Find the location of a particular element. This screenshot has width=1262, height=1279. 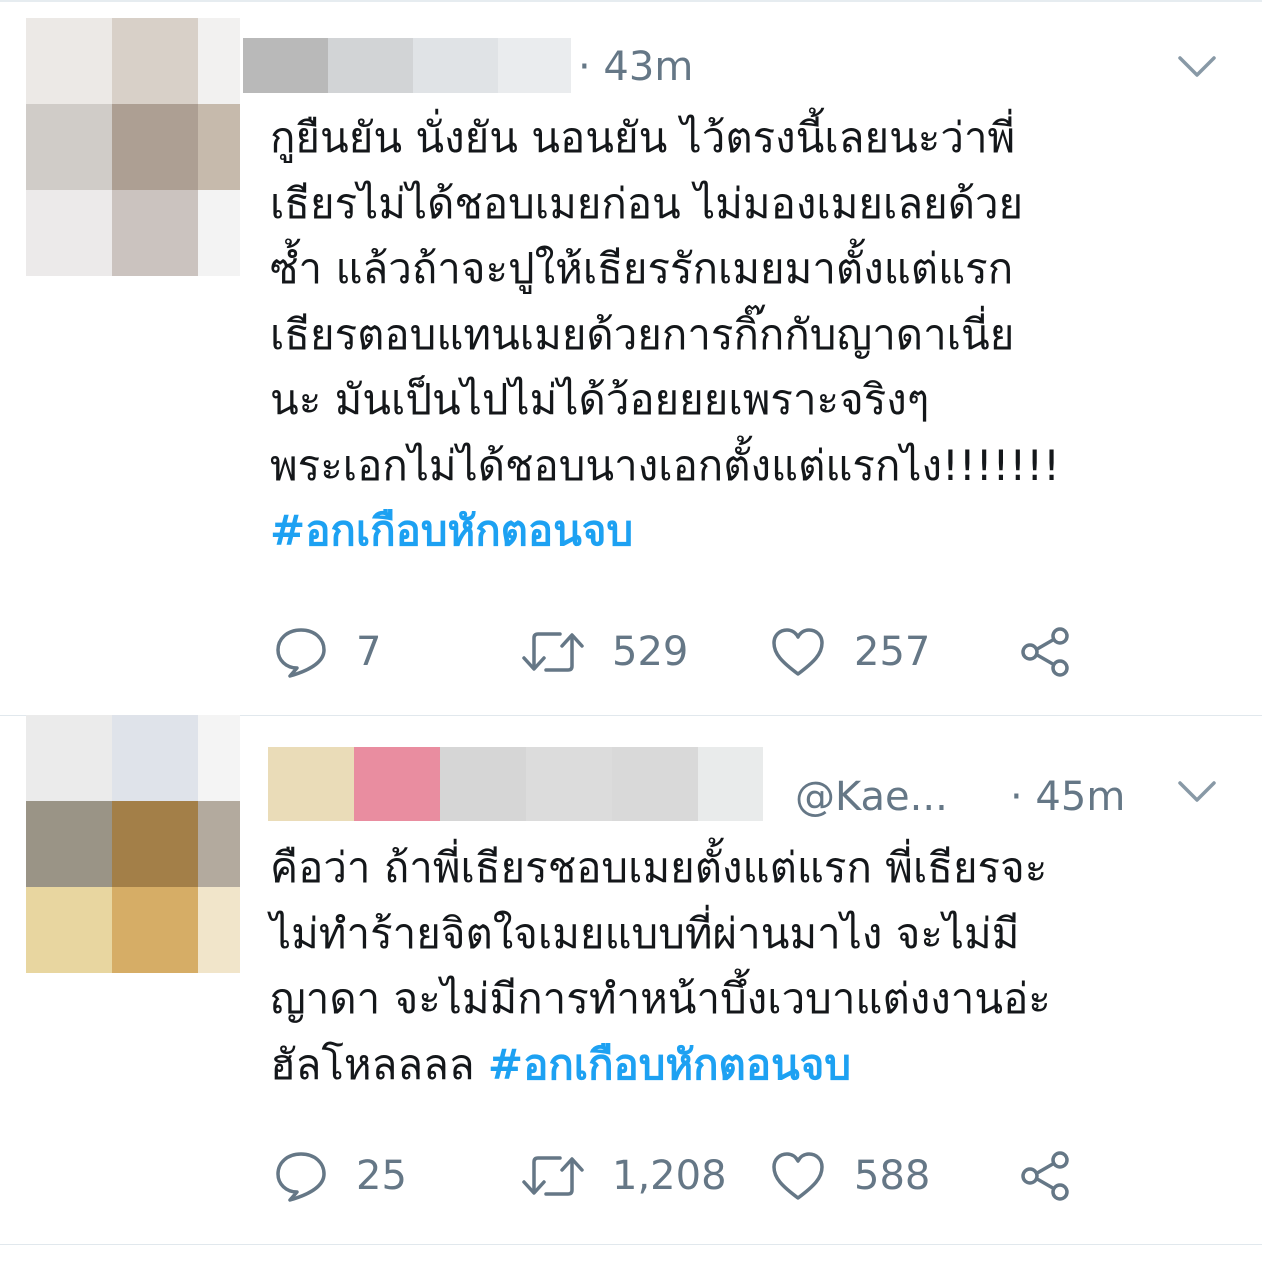

like-count: 588 is located at coordinates (892, 1176).